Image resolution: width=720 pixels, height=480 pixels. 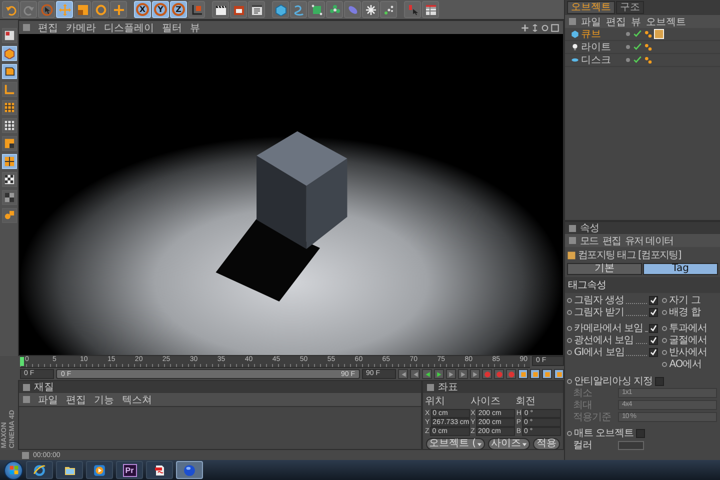 What do you see at coordinates (546, 444) in the screenshot?
I see `apply-button: 적용` at bounding box center [546, 444].